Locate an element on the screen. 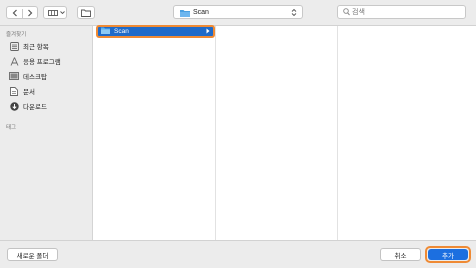 The width and height of the screenshot is (476, 268). folder-outline-icon is located at coordinates (86, 13).